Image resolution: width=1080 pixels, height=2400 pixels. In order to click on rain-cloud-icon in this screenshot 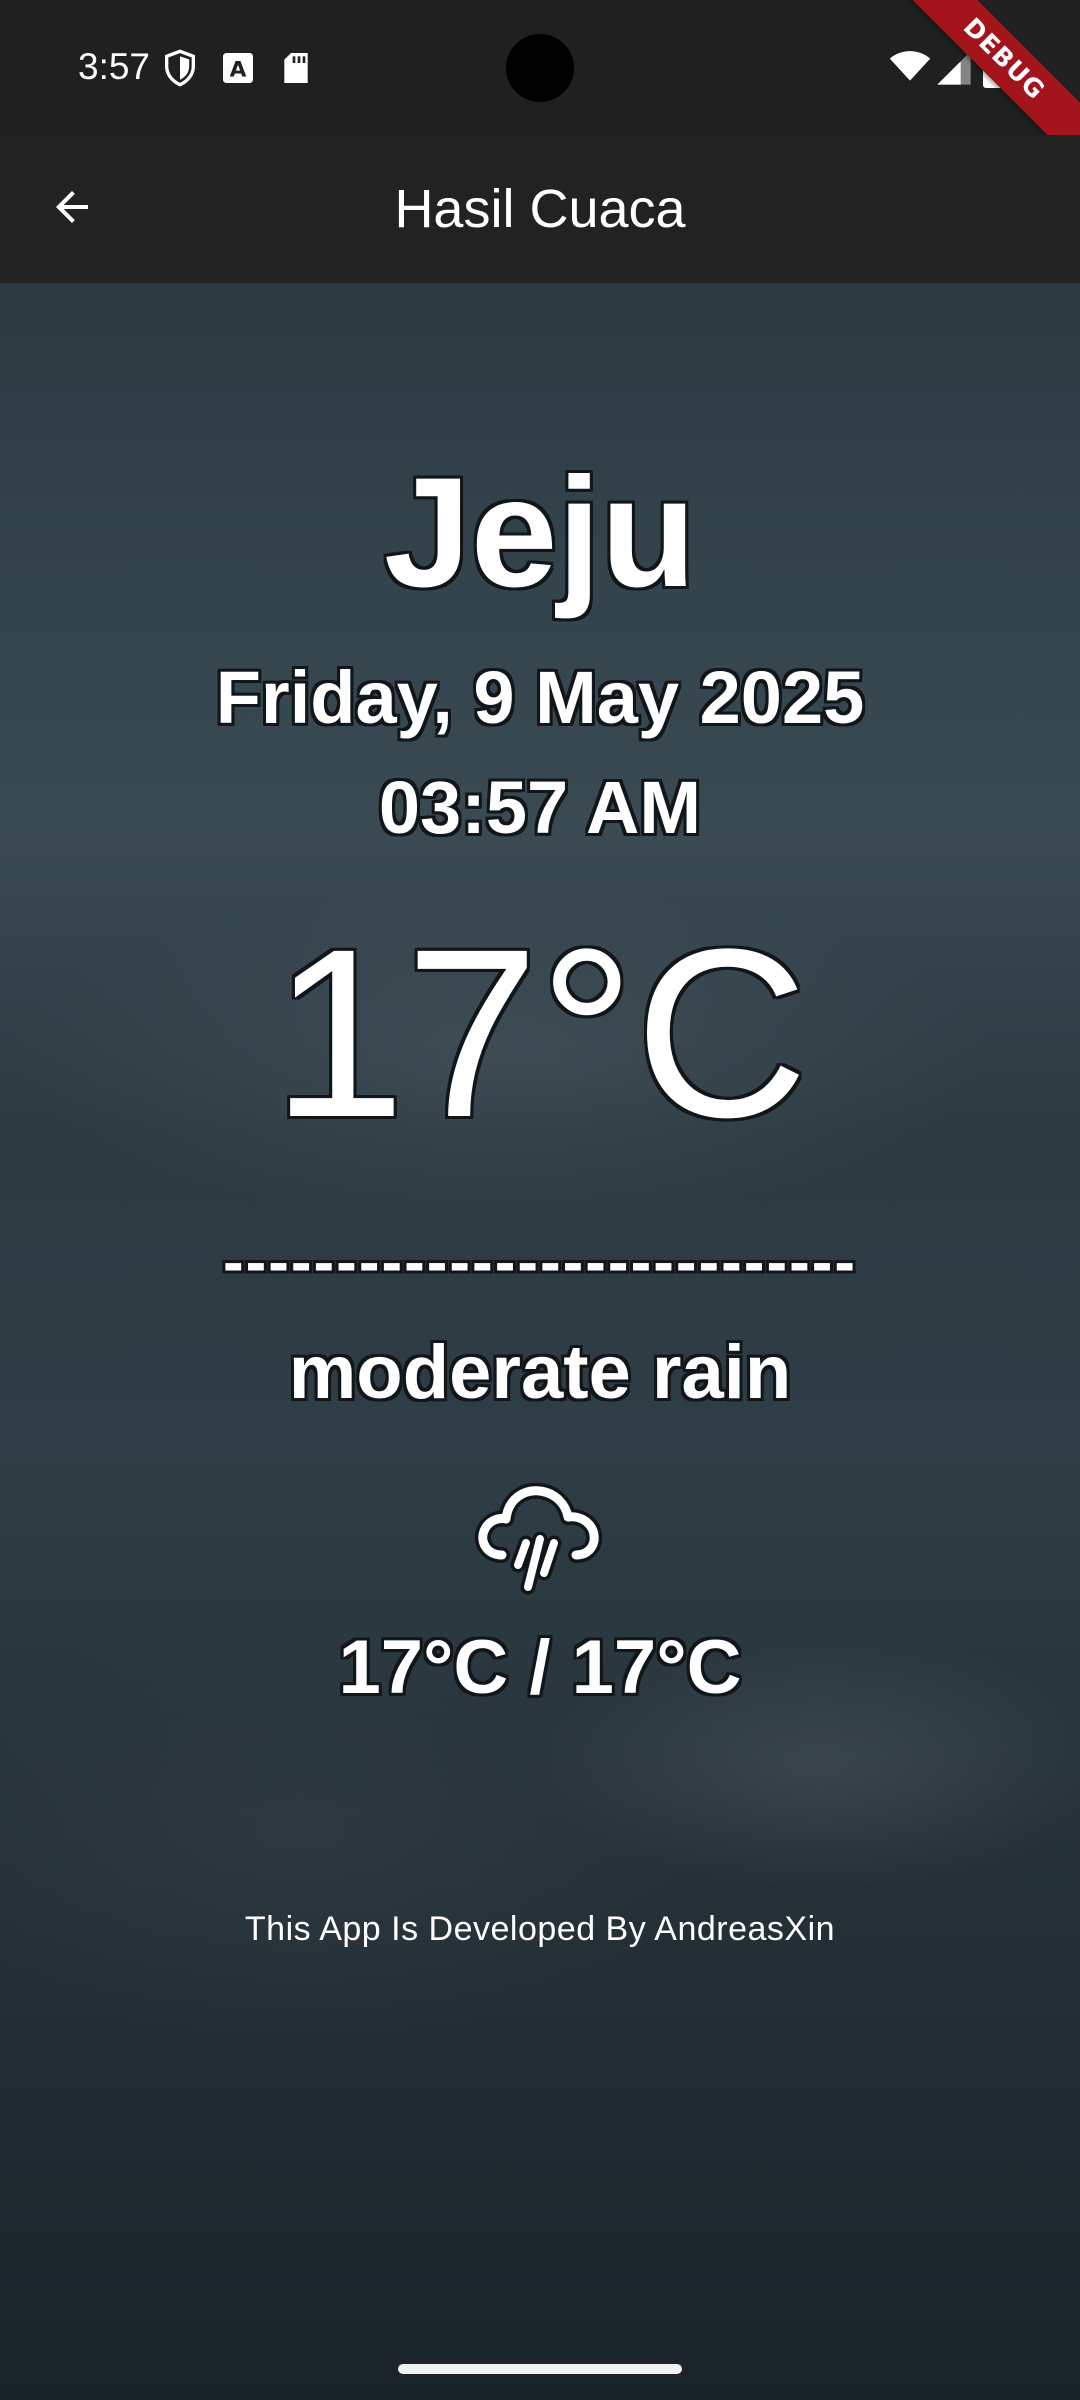, I will do `click(540, 1531)`.